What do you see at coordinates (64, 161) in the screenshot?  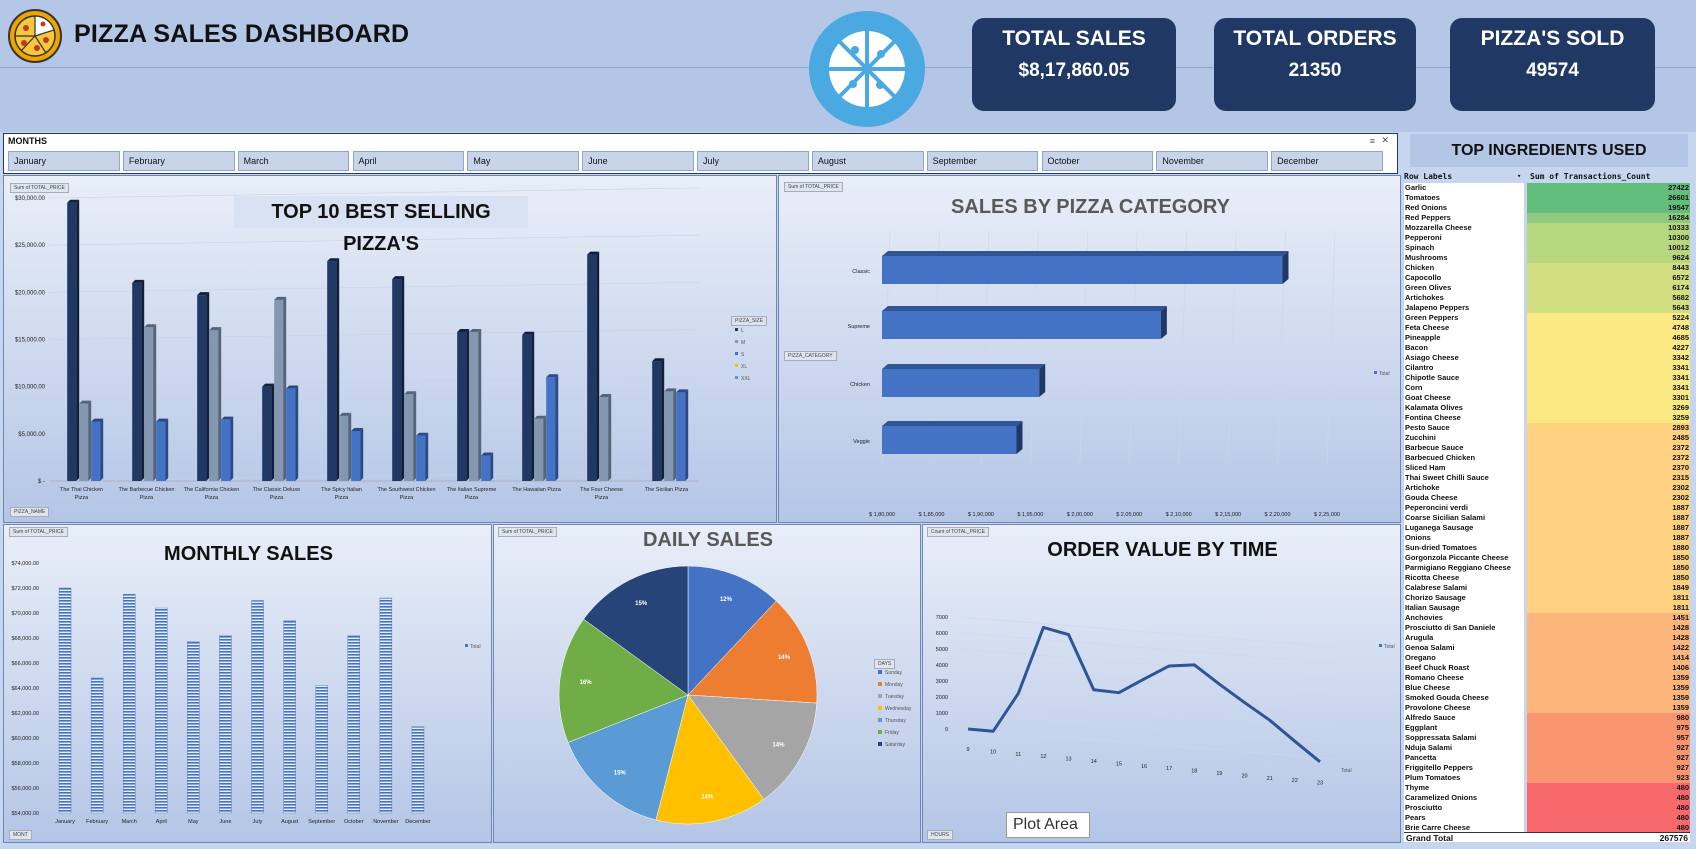 I see `month-button: January` at bounding box center [64, 161].